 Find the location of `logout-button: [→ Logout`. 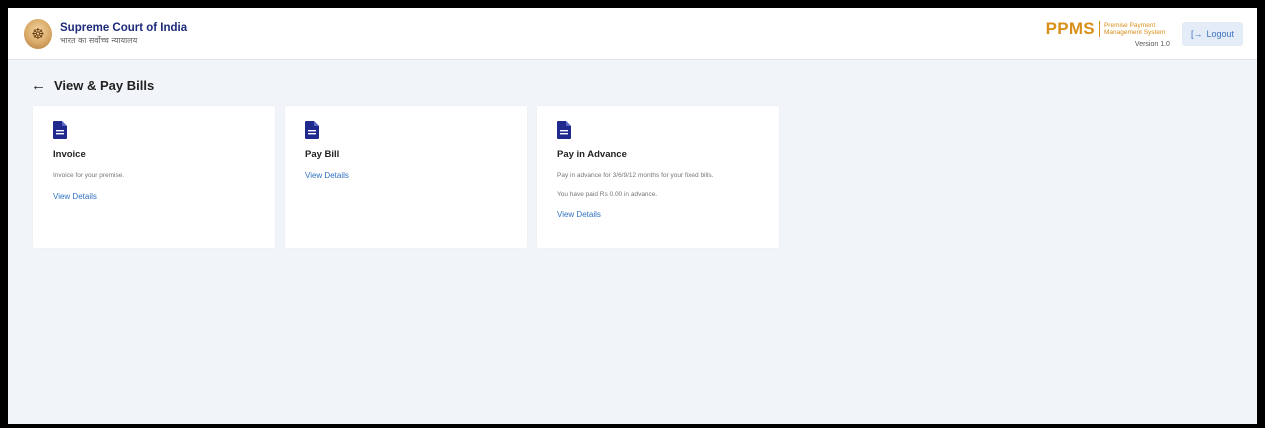

logout-button: [→ Logout is located at coordinates (1212, 33).